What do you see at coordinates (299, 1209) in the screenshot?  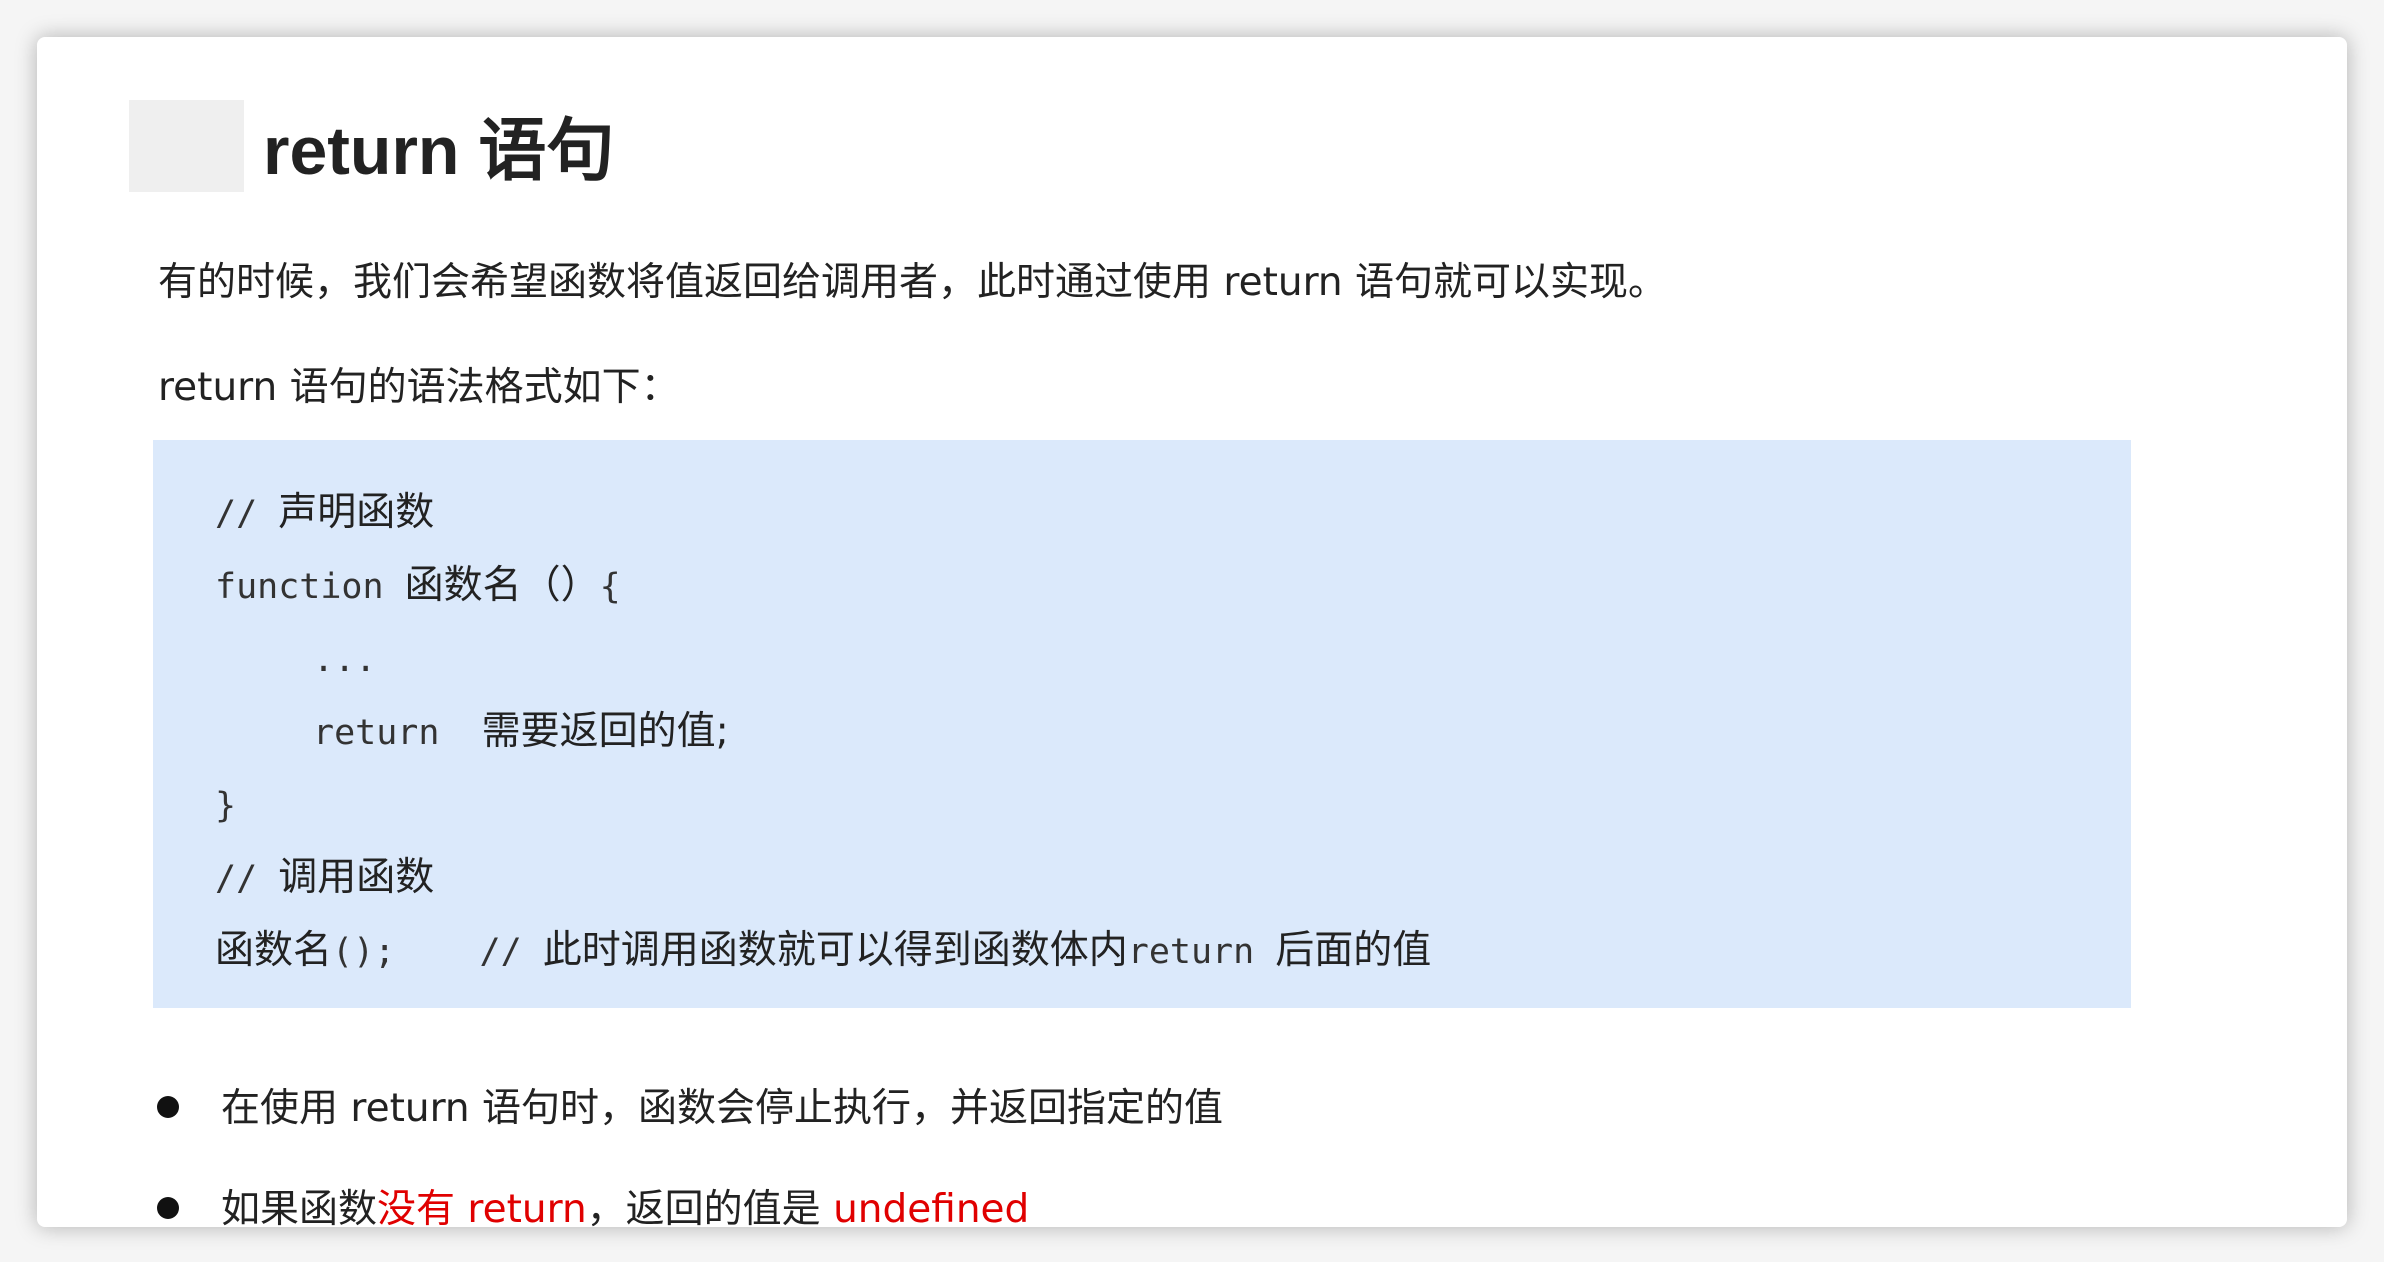 I see `bullet-text-part1: 如果函数` at bounding box center [299, 1209].